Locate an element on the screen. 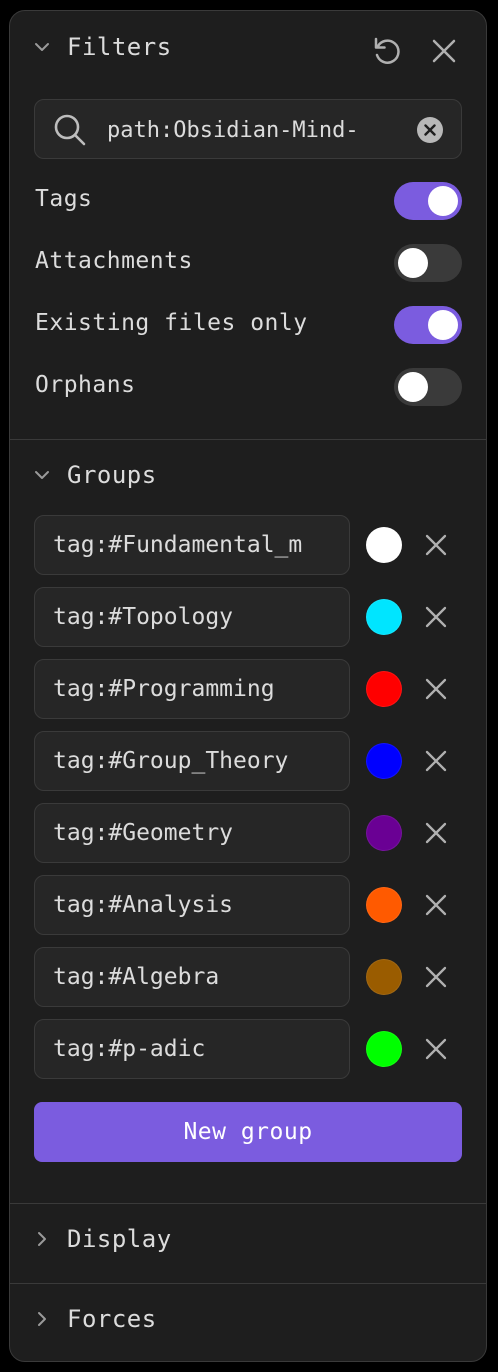 The width and height of the screenshot is (498, 1372). orphans-toggle is located at coordinates (428, 387).